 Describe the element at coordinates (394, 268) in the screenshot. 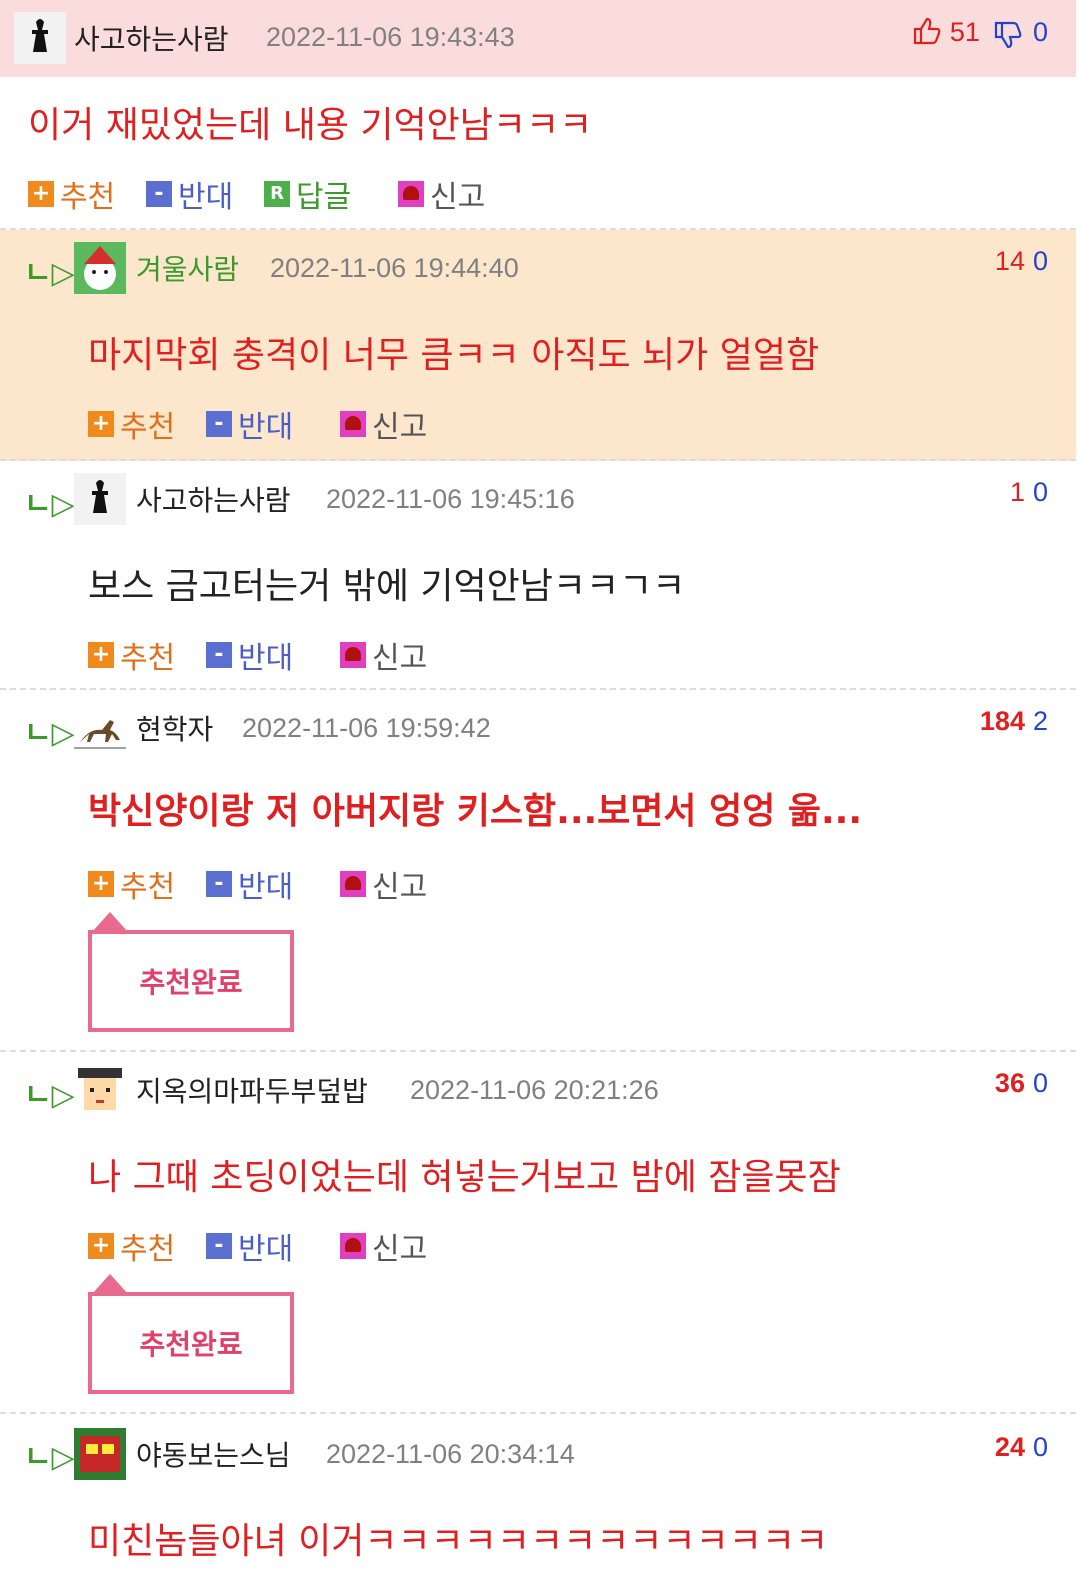

I see `comment-date: 2022-11-06 19:44:40` at that location.